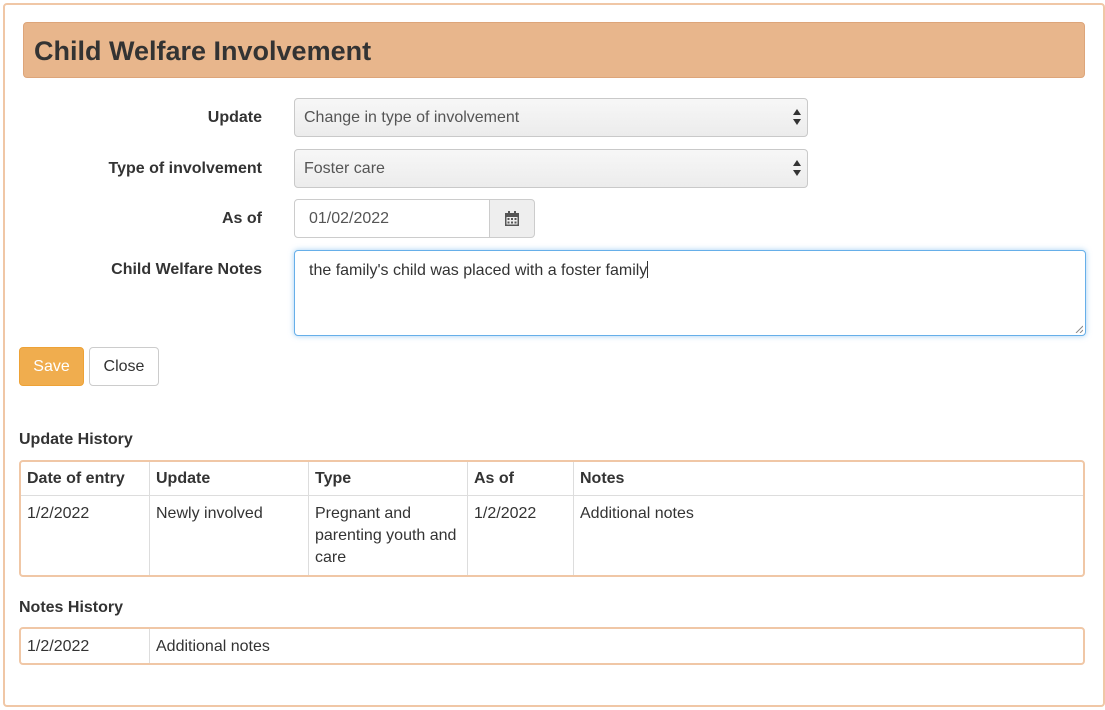  What do you see at coordinates (71, 607) in the screenshot?
I see `notes-history-title: Notes History` at bounding box center [71, 607].